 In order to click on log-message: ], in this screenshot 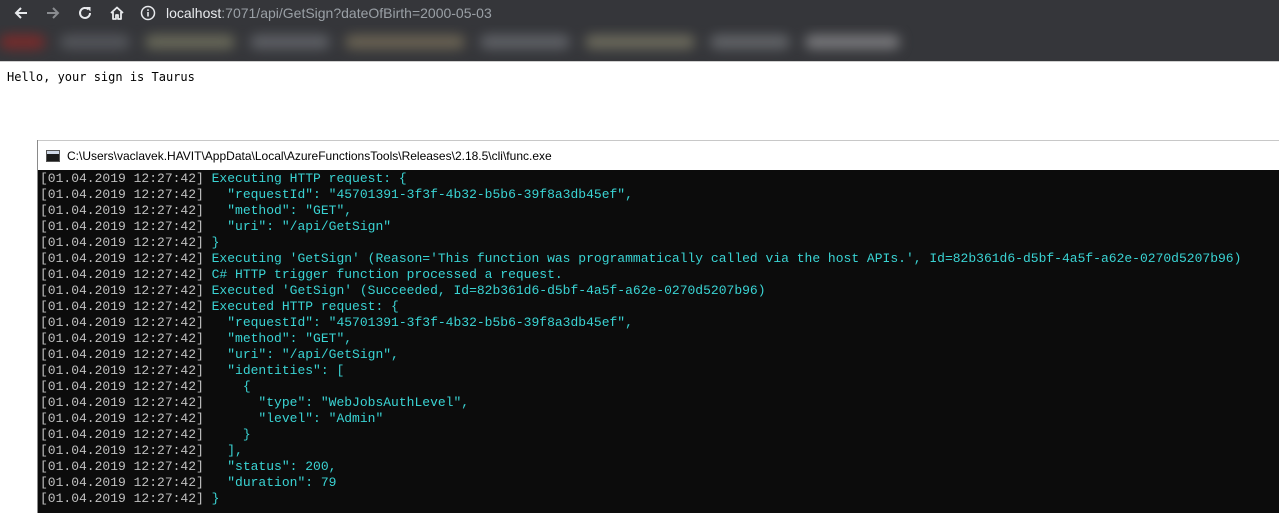, I will do `click(223, 450)`.